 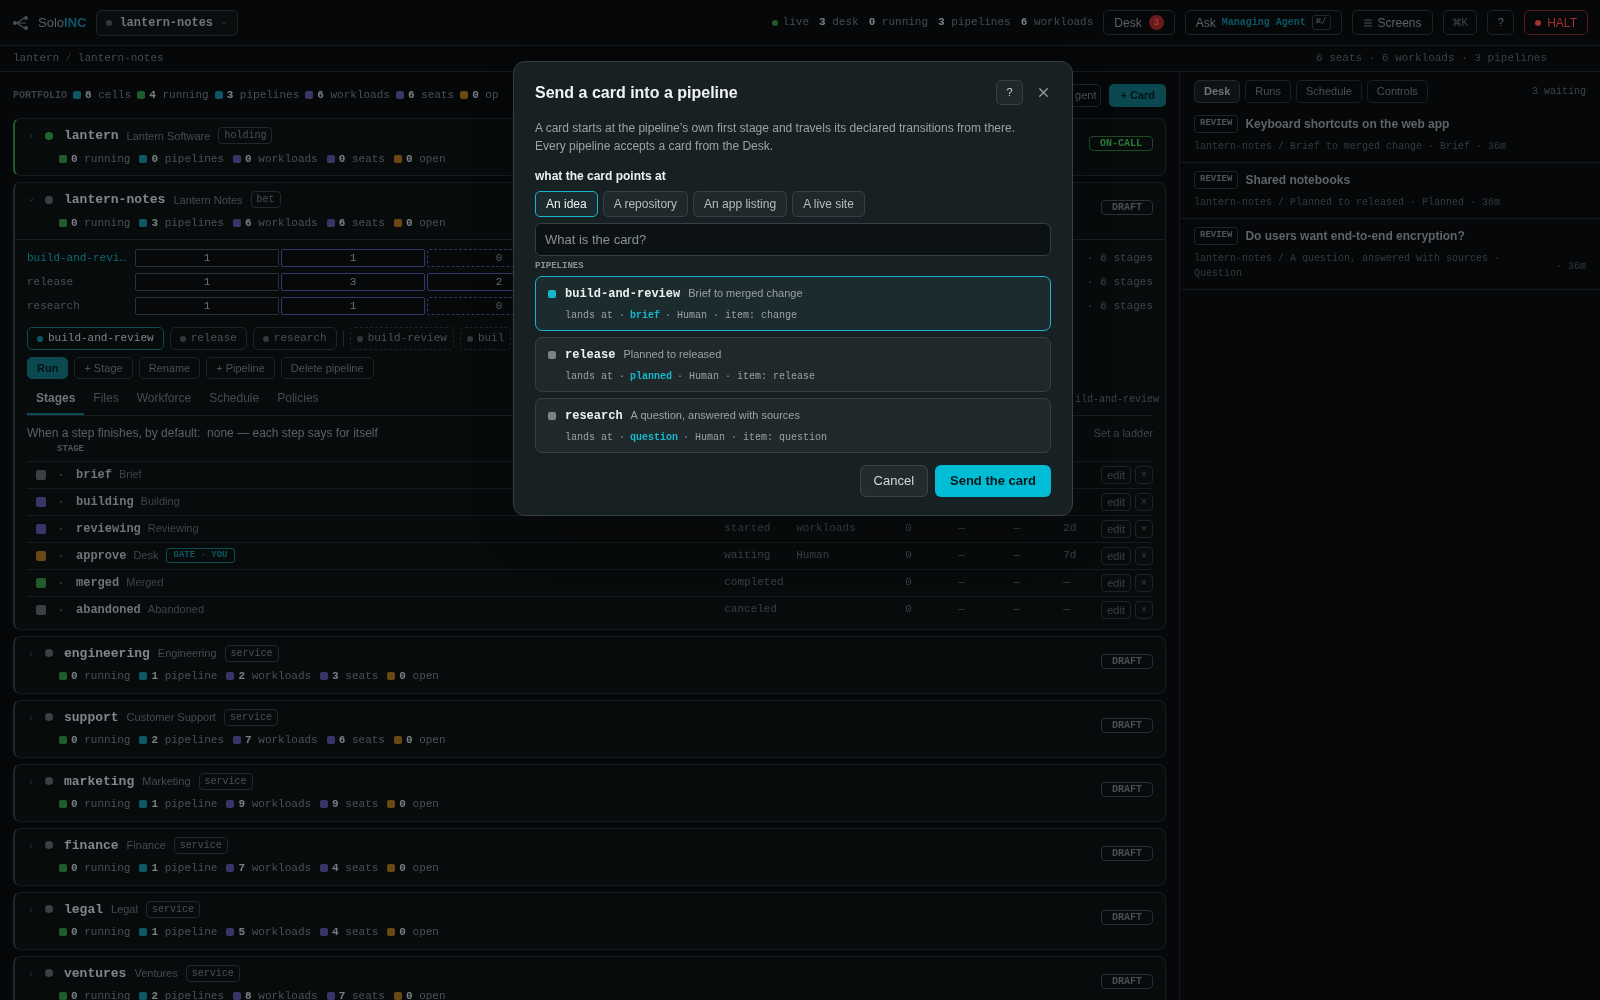 I want to click on panel-tab: Desk, so click(x=1217, y=91).